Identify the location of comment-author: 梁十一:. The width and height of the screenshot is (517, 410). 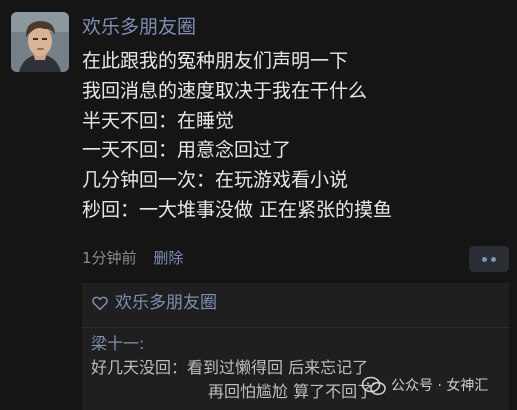
(296, 344).